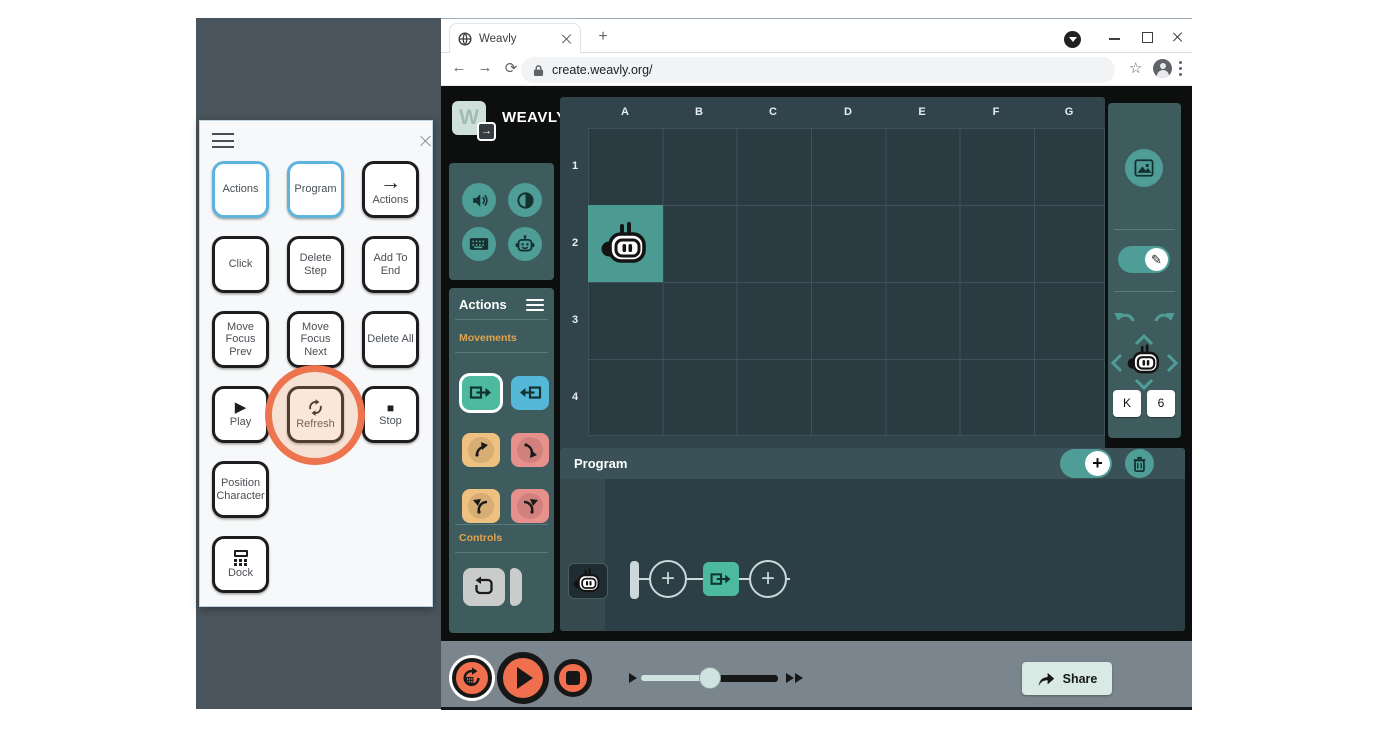 Image resolution: width=1396 pixels, height=736 pixels. Describe the element at coordinates (625, 112) in the screenshot. I see `col-label-a: A` at that location.